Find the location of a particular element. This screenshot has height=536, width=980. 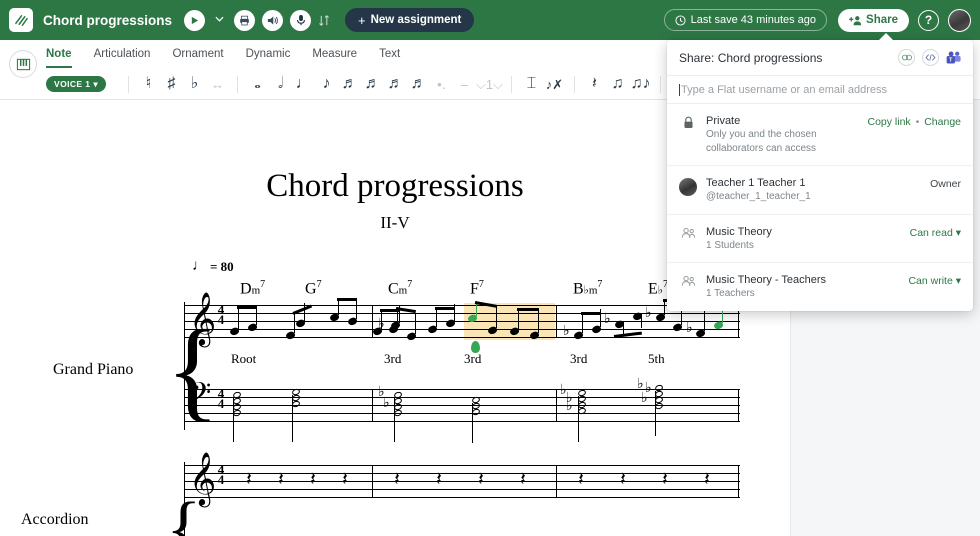

tab-ornament: Ornament is located at coordinates (197, 54).